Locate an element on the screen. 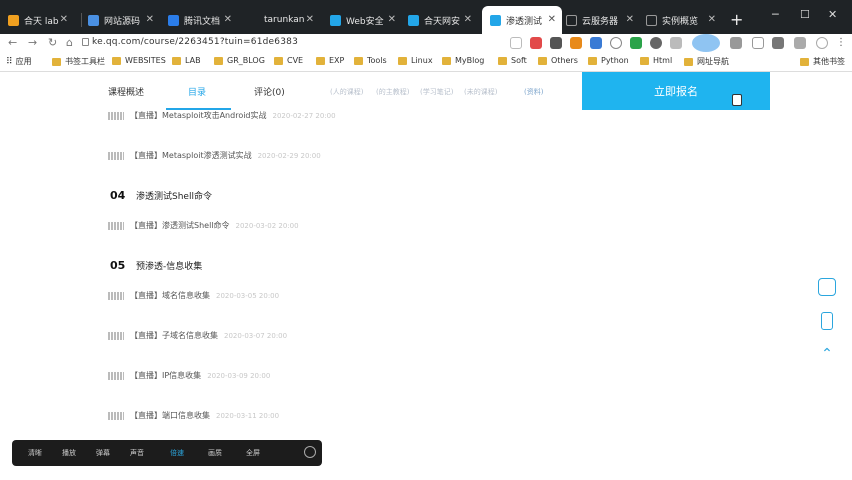 The height and width of the screenshot is (480, 852). bookmark-item: 网址导航 is located at coordinates (706, 61).